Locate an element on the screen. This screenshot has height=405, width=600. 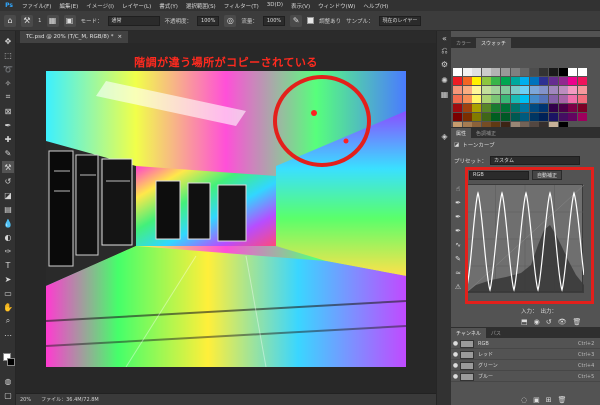
tab-swatches: スウォッチ is located at coordinates (494, 43).